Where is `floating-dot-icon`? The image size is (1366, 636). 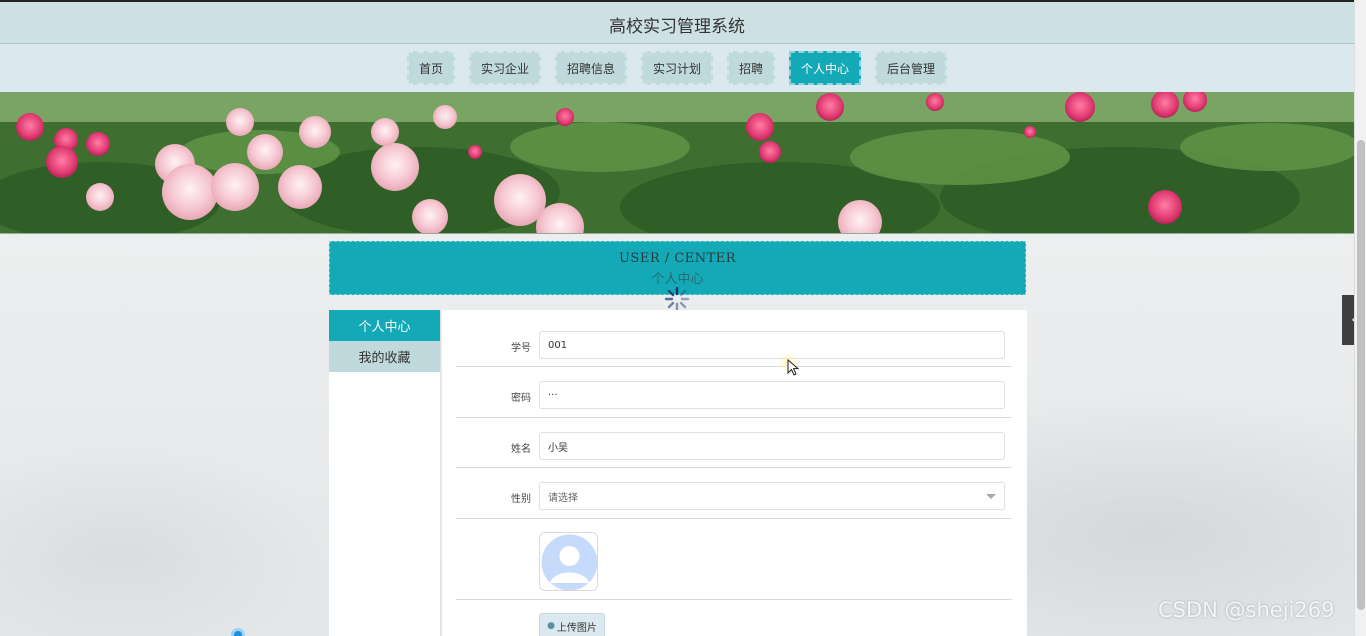 floating-dot-icon is located at coordinates (238, 632).